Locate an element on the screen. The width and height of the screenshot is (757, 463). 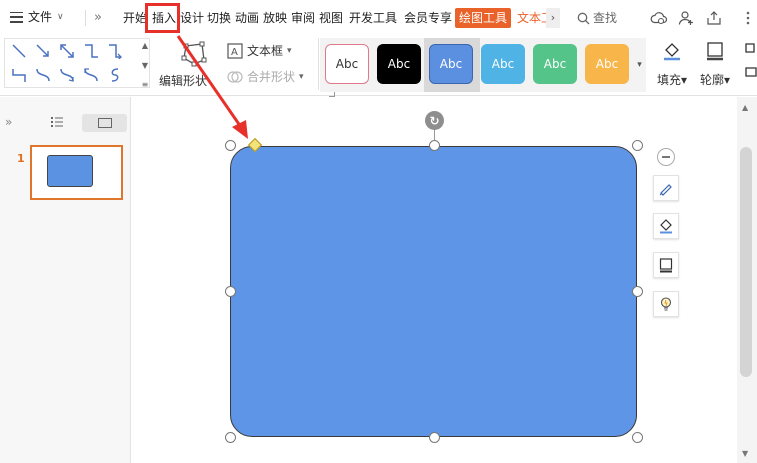
style-swatch-orange: Abc is located at coordinates (607, 64).